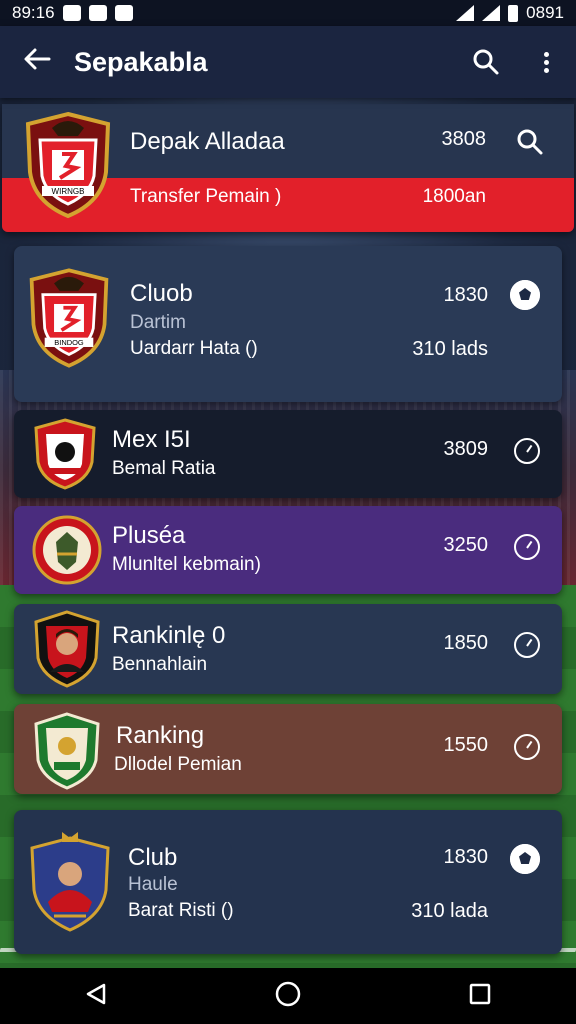 This screenshot has height=1024, width=576. I want to click on system-nav-bar, so click(288, 996).